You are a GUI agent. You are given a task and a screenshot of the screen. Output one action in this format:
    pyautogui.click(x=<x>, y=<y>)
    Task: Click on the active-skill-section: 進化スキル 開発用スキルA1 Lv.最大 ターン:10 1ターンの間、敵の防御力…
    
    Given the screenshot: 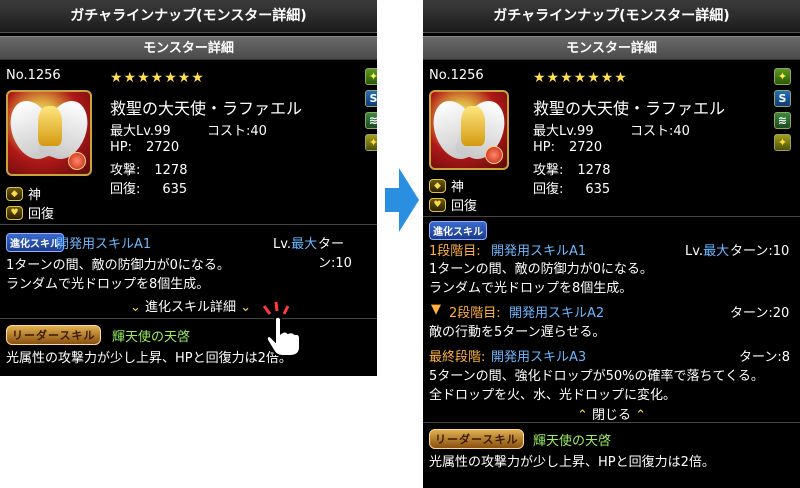 What is the action you would take?
    pyautogui.click(x=188, y=272)
    